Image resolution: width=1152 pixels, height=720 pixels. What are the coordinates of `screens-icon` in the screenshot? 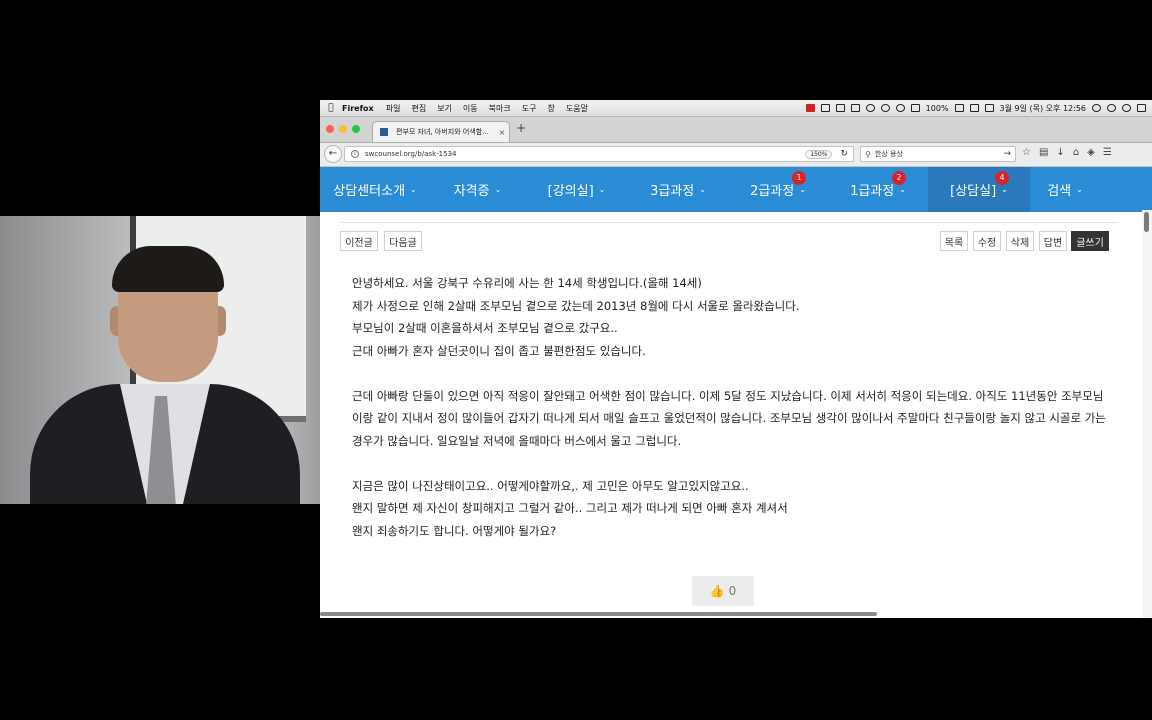 It's located at (840, 108).